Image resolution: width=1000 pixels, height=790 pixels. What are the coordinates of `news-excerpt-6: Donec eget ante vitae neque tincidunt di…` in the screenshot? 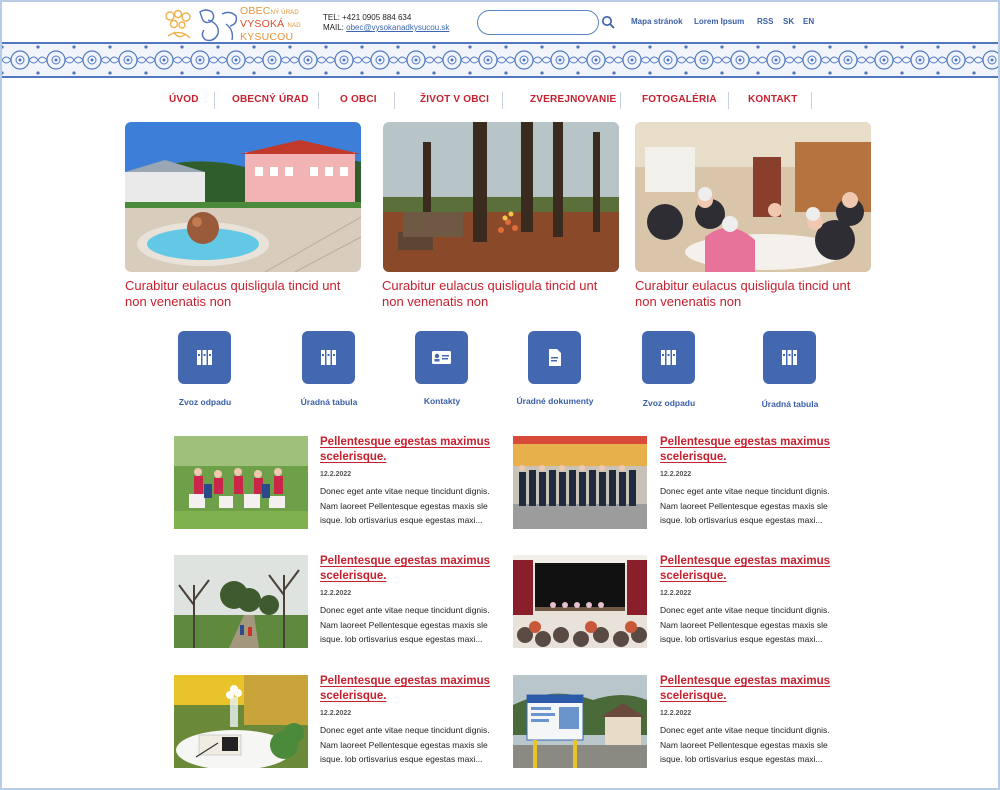 It's located at (745, 744).